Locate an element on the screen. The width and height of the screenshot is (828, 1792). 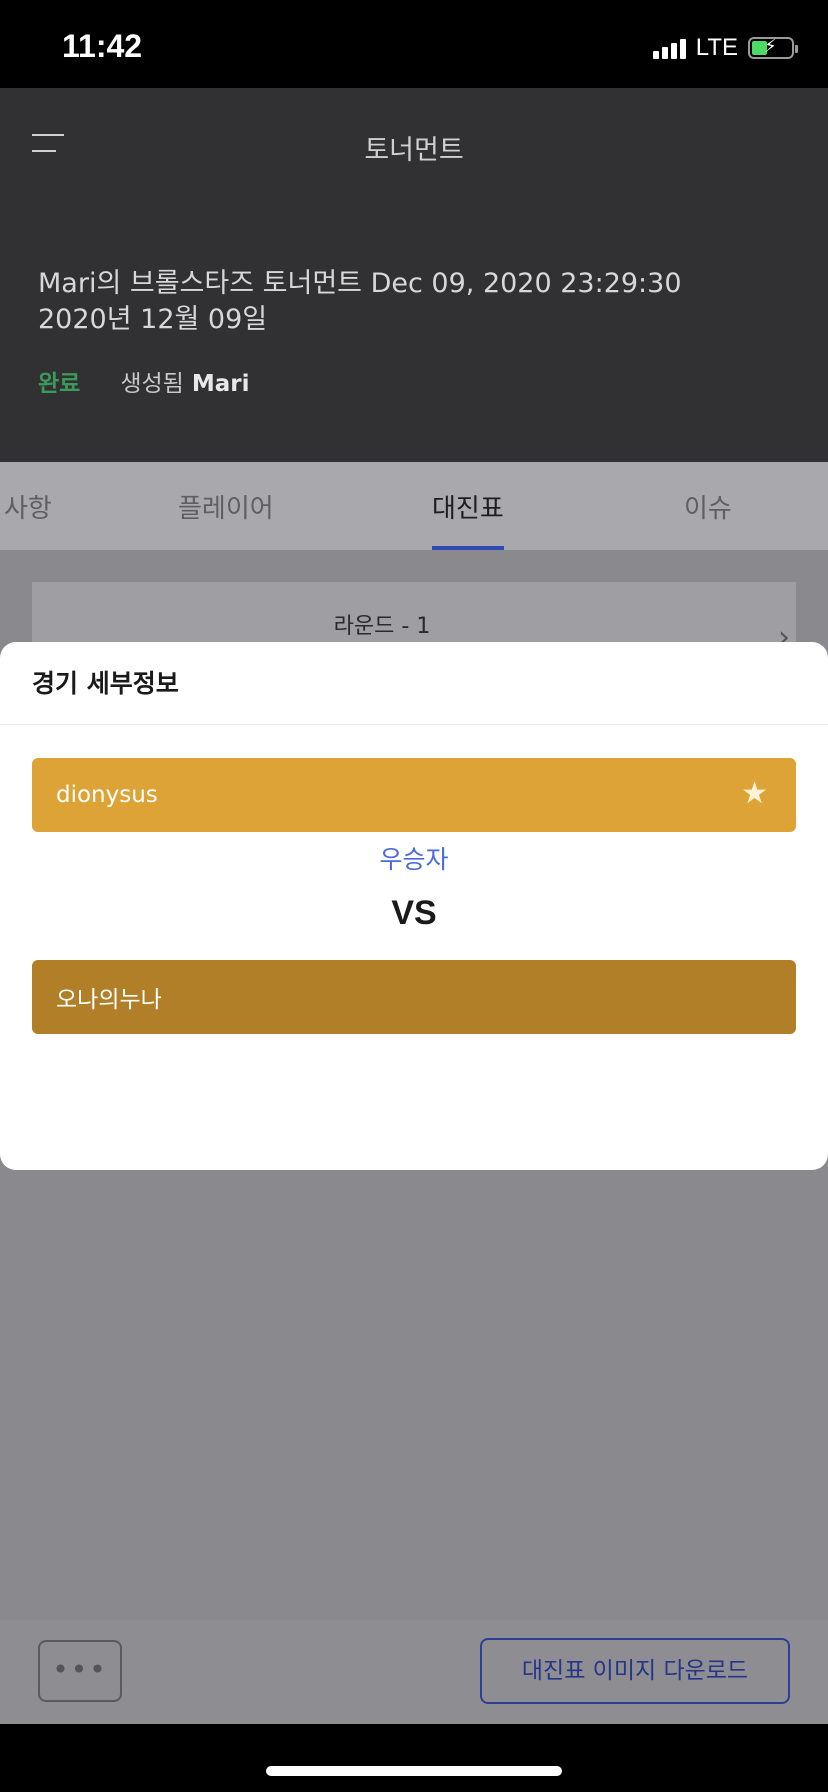
player2-name: 오나의누나 is located at coordinates (109, 1000).